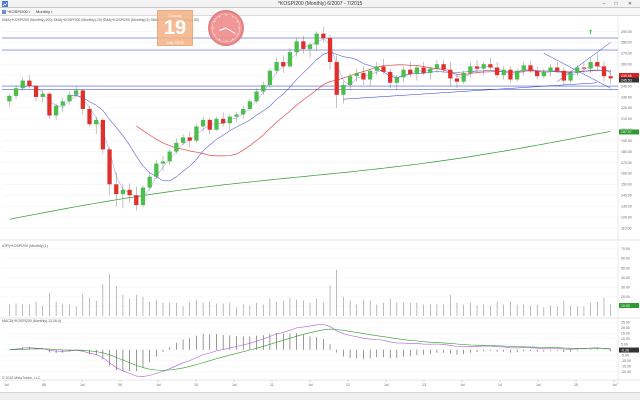  I want to click on minimize-button: –, so click(604, 3).